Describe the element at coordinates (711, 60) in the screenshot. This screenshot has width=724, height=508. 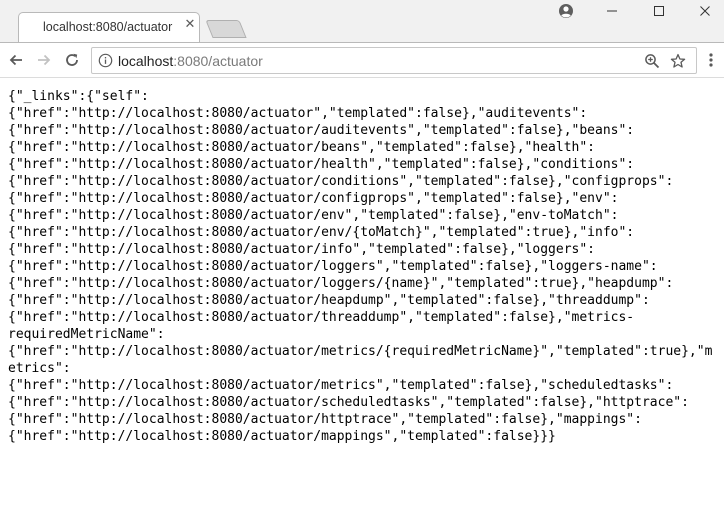
I see `kebab-menu-icon` at that location.